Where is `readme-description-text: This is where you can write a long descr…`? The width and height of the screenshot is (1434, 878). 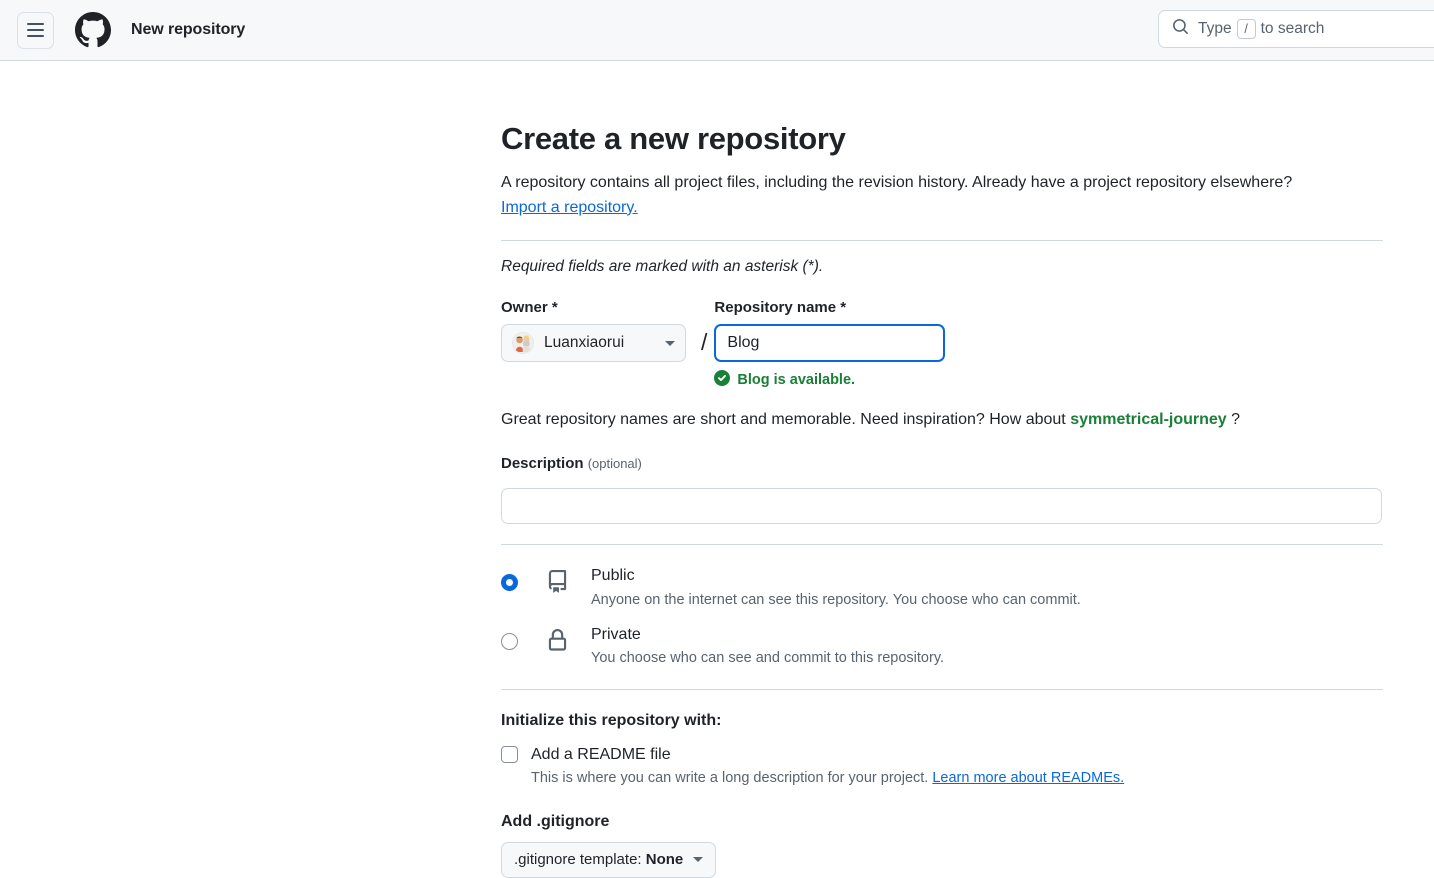
readme-description-text: This is where you can write a long descr… is located at coordinates (730, 777).